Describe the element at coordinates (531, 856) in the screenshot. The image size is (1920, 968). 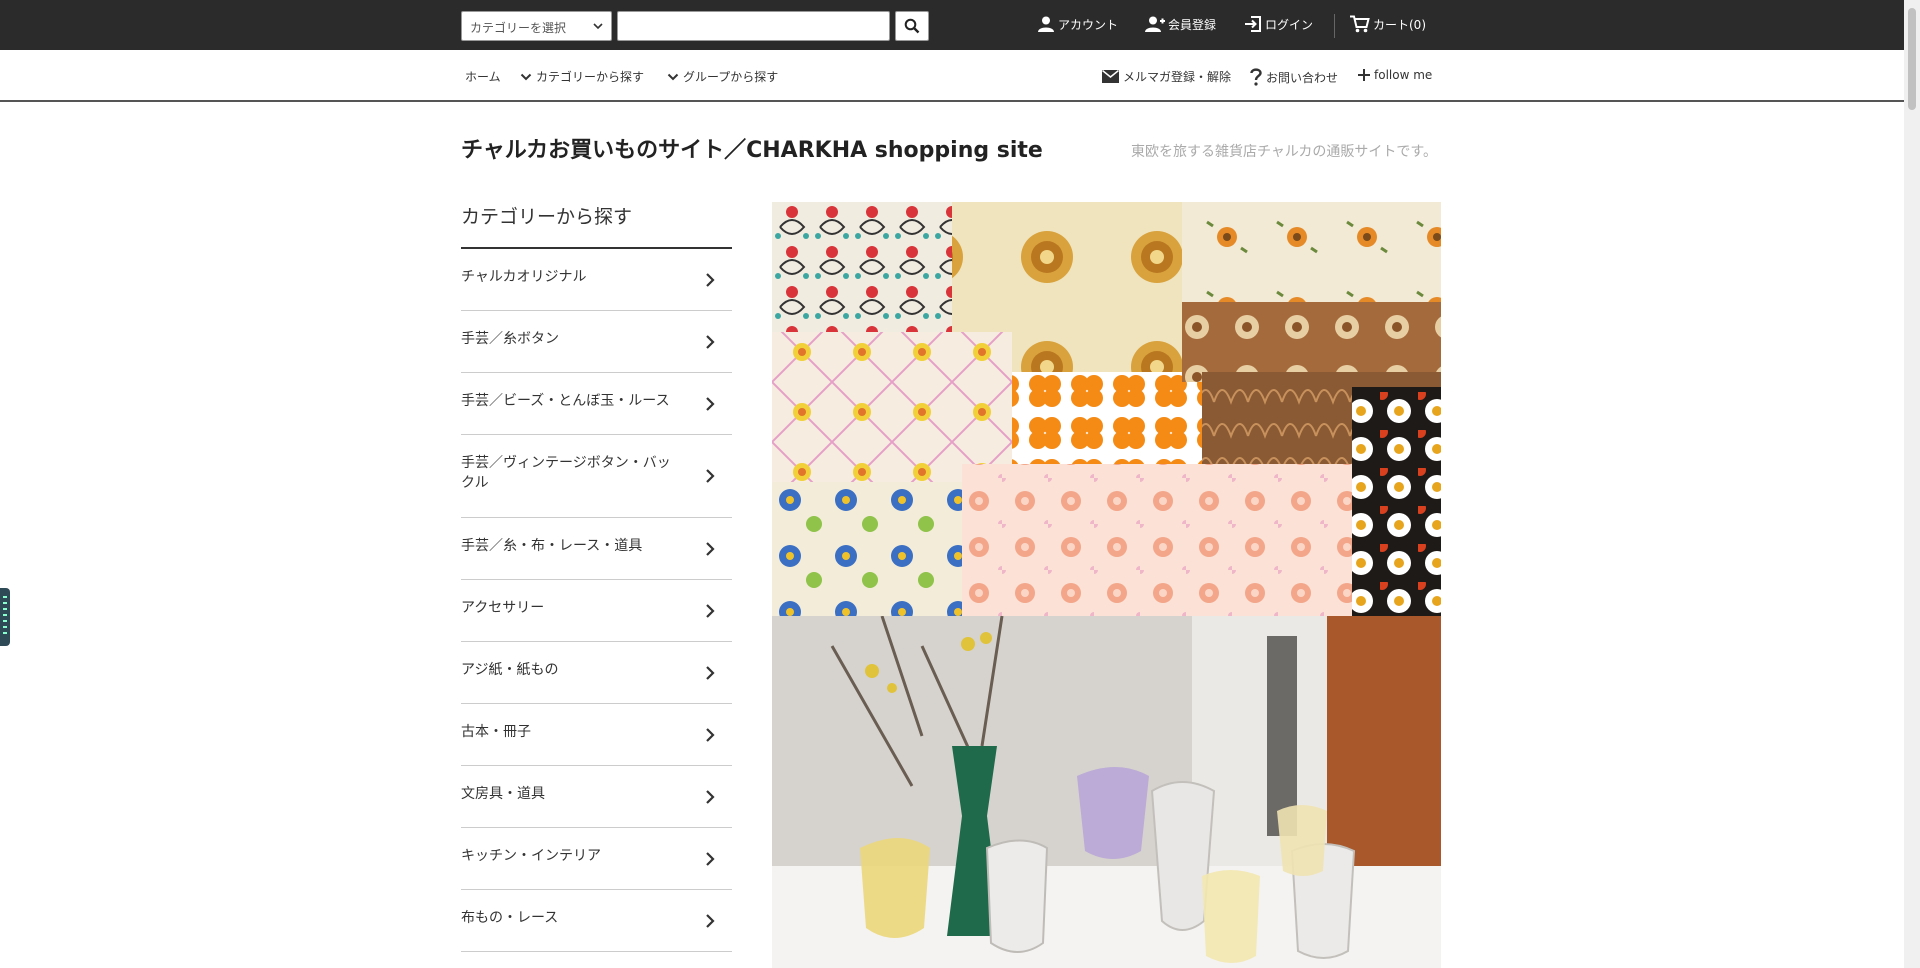
I see `sidebar-item-label: キッチン・インテリア` at that location.